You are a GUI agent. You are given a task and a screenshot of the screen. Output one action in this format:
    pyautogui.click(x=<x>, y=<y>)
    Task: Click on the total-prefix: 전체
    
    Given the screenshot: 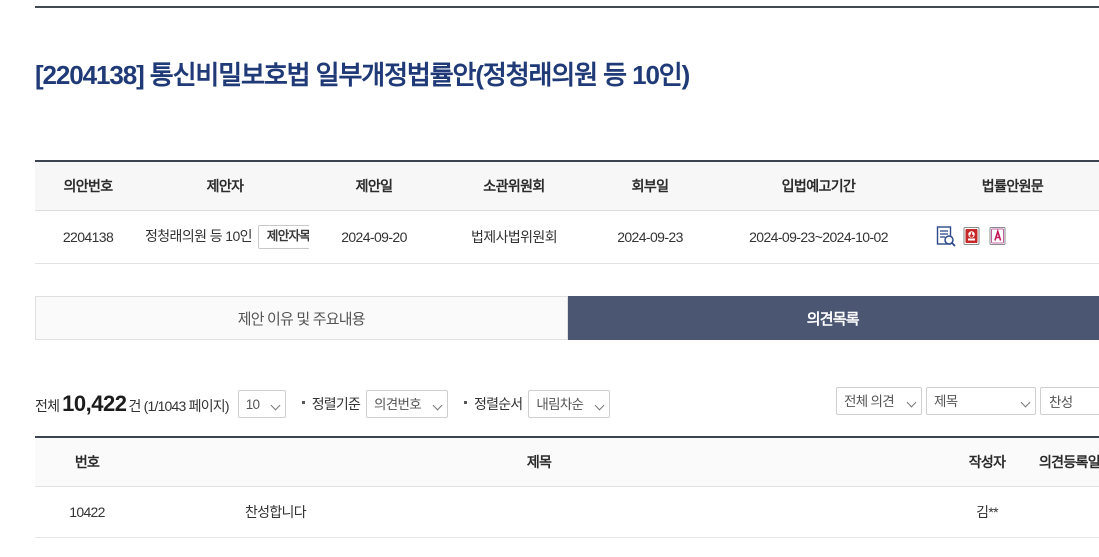 What is the action you would take?
    pyautogui.click(x=47, y=406)
    